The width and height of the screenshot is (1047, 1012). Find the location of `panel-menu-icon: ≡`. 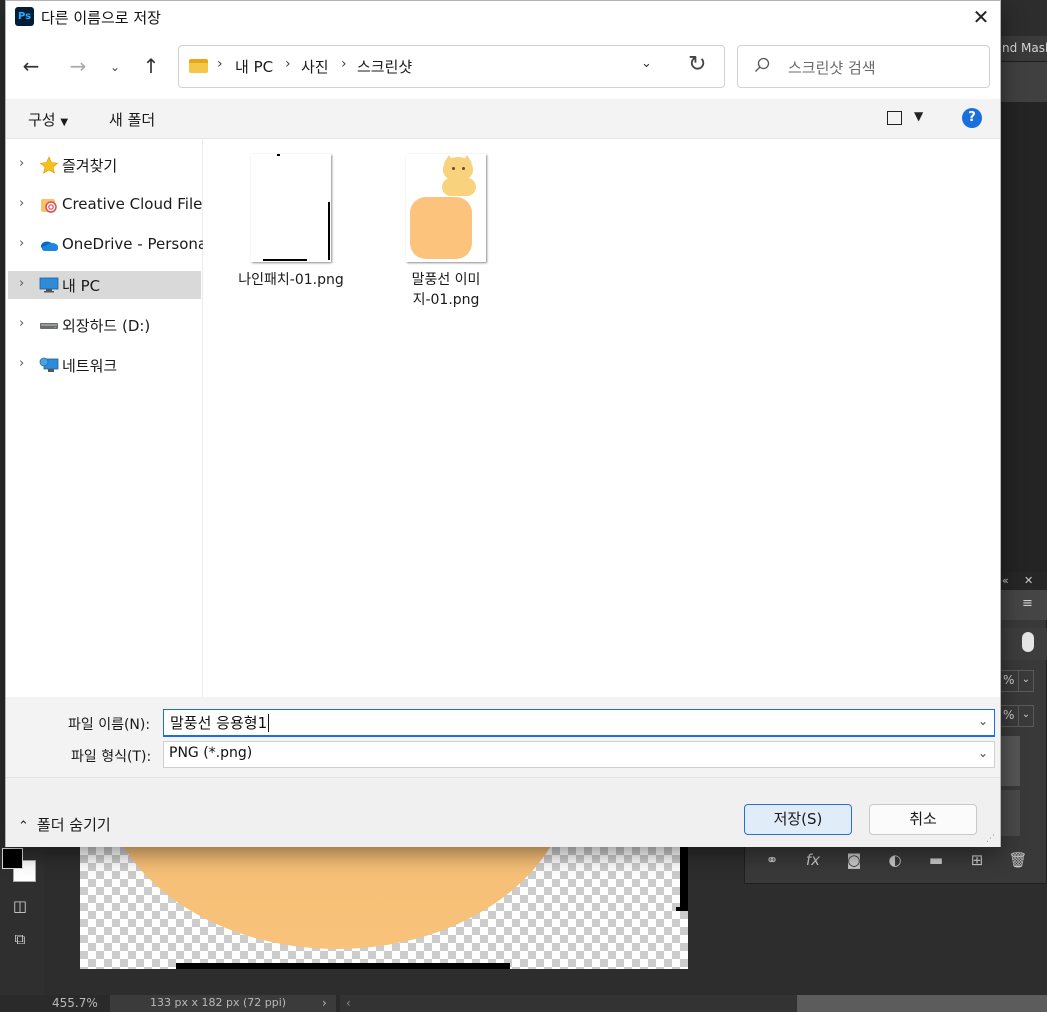

panel-menu-icon: ≡ is located at coordinates (1027, 603).